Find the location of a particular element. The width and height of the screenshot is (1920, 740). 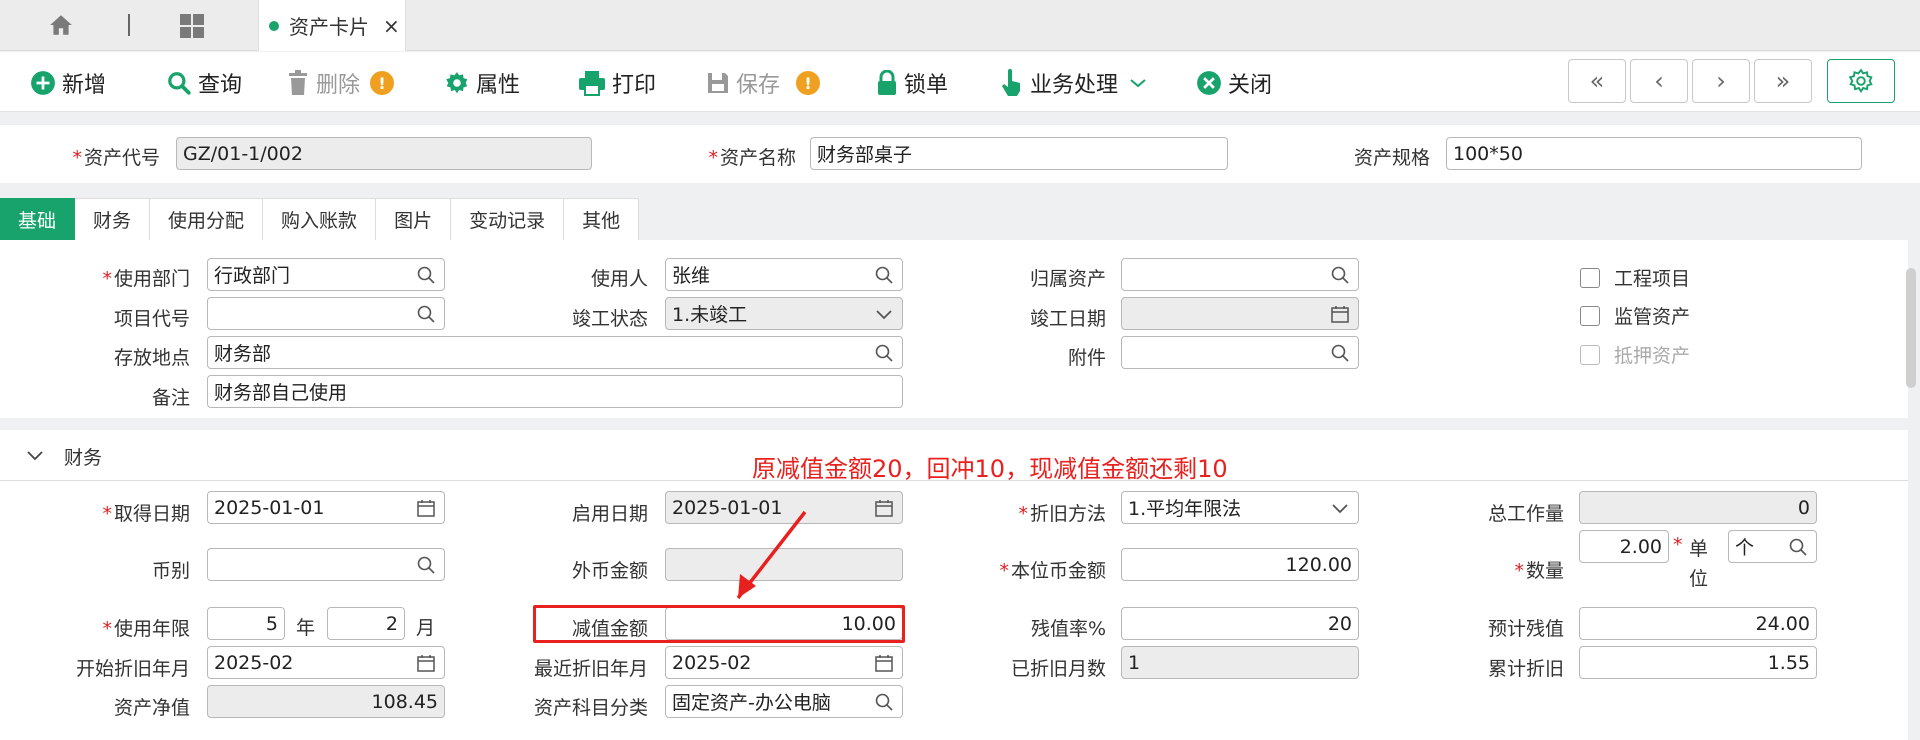

close-button: 关闭 is located at coordinates (1234, 83).